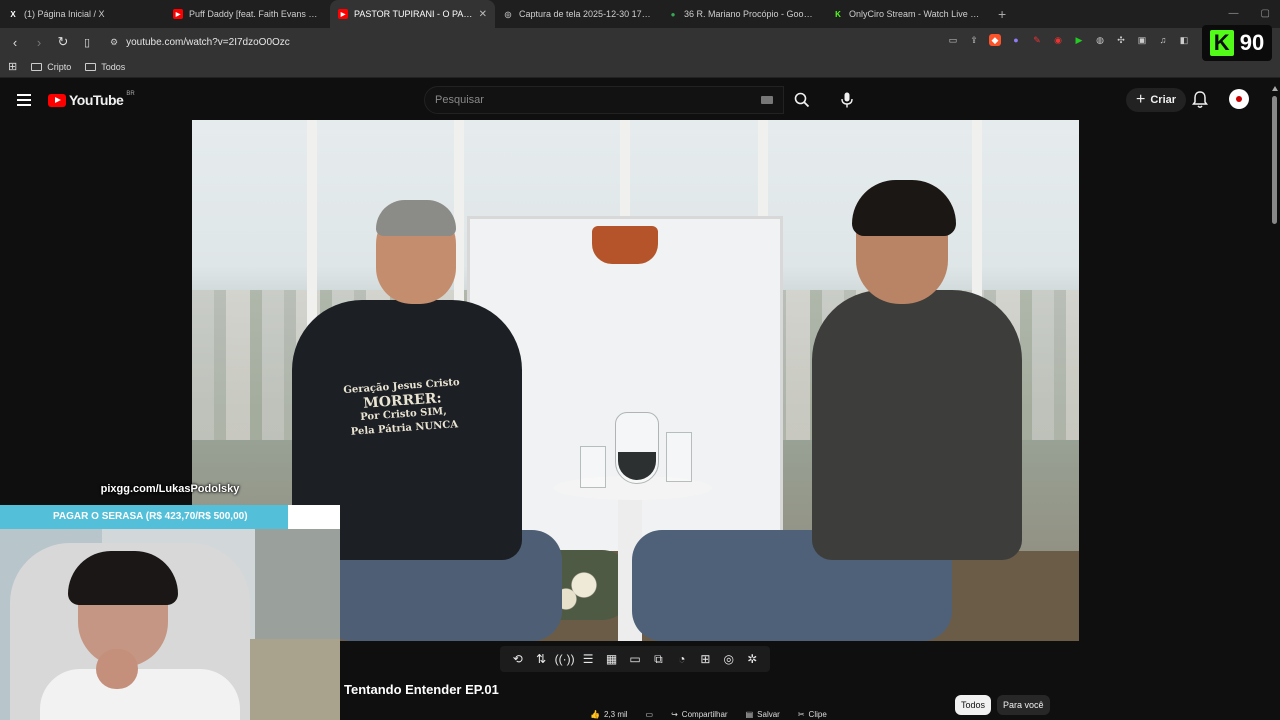 The width and height of the screenshot is (1280, 720). Describe the element at coordinates (767, 100) in the screenshot. I see `keyboard-icon` at that location.